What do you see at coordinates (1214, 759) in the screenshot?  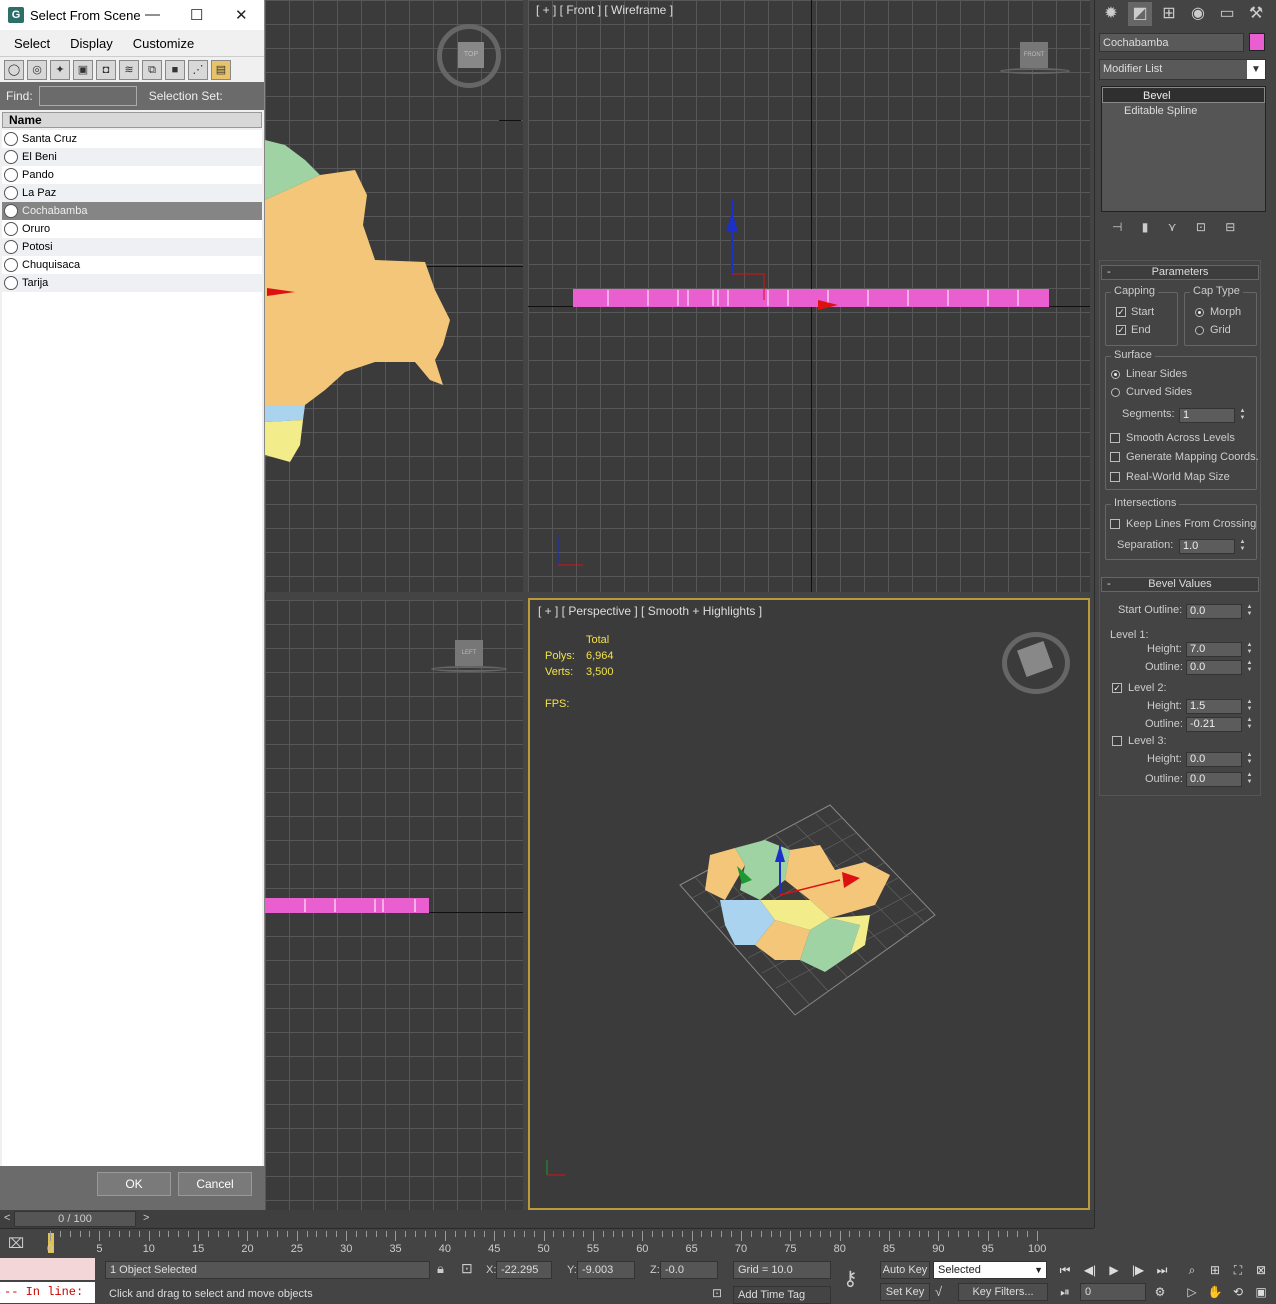 I see `level3-height-spinner: 0.0` at bounding box center [1214, 759].